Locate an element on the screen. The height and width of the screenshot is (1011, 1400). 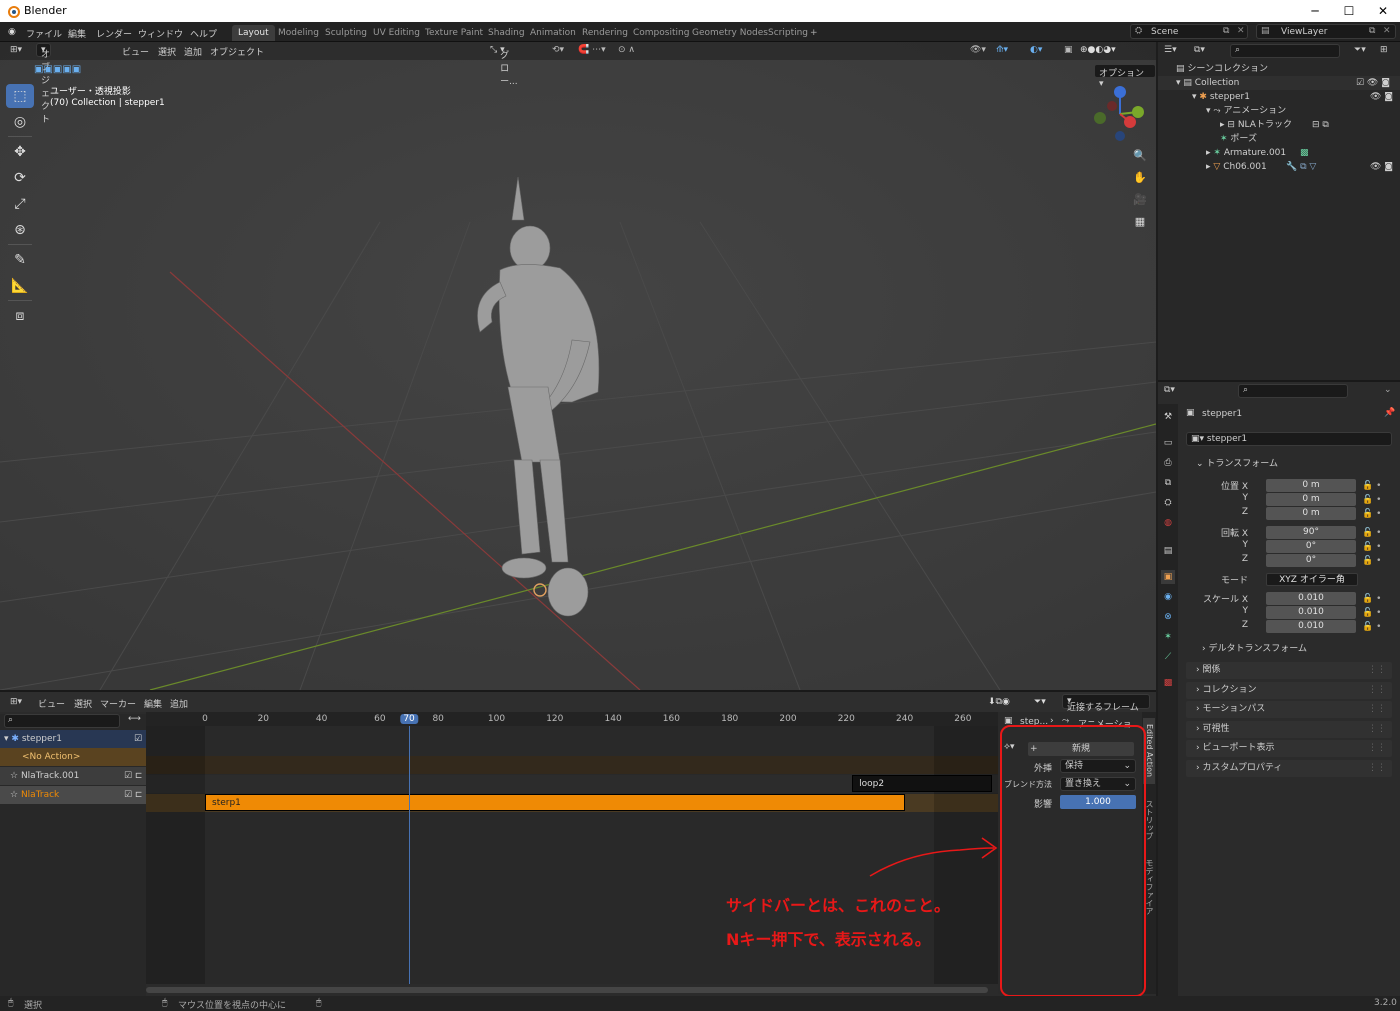
view-layer-selector: ▤ ViewLayer ⧉ ✕ is located at coordinates (1326, 31).